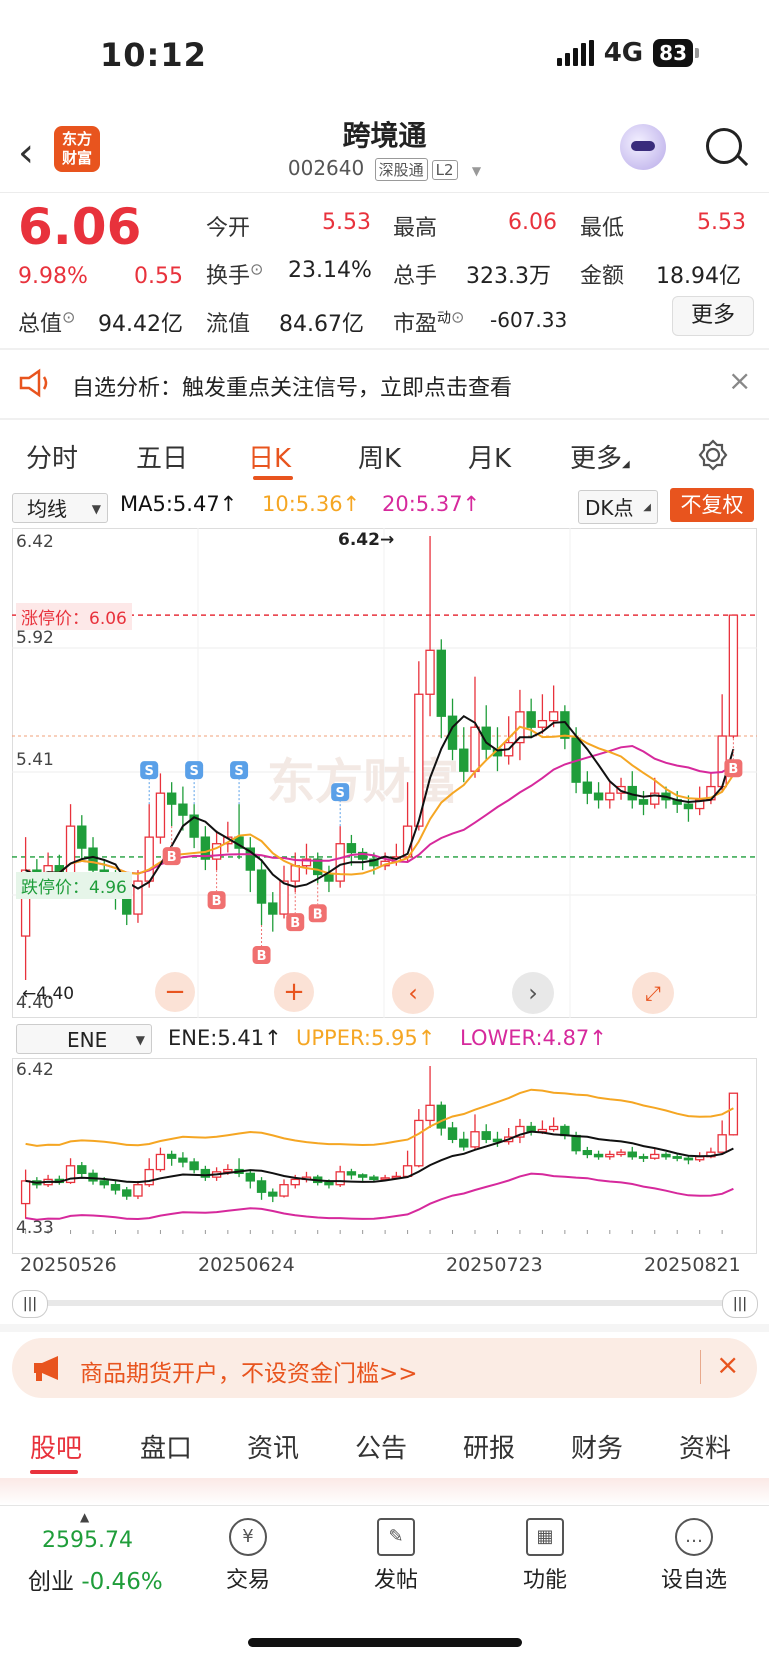  I want to click on gear-icon, so click(713, 455).